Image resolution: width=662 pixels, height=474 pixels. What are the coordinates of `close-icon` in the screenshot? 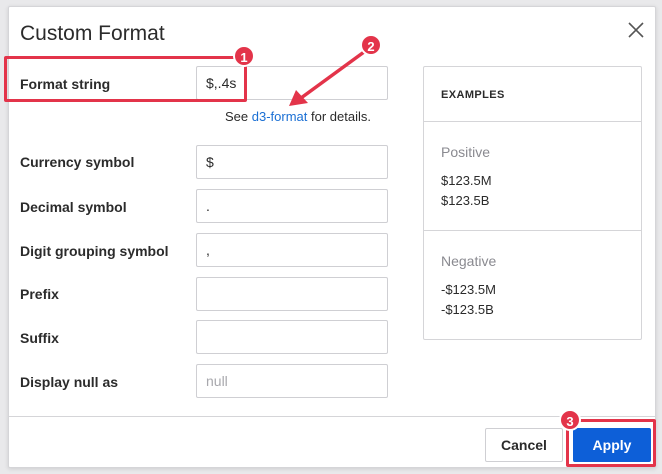 It's located at (636, 30).